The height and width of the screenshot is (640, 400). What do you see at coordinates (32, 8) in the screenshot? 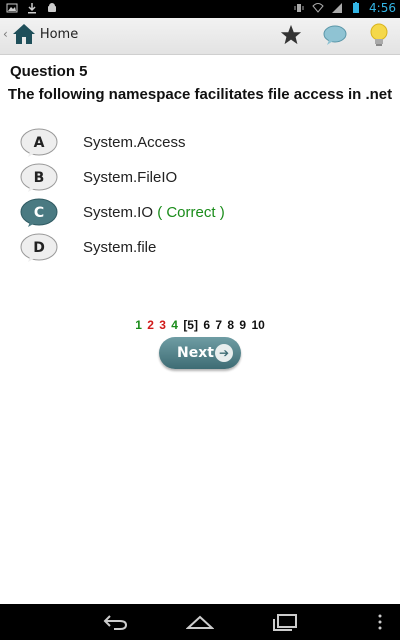
I see `download-icon` at bounding box center [32, 8].